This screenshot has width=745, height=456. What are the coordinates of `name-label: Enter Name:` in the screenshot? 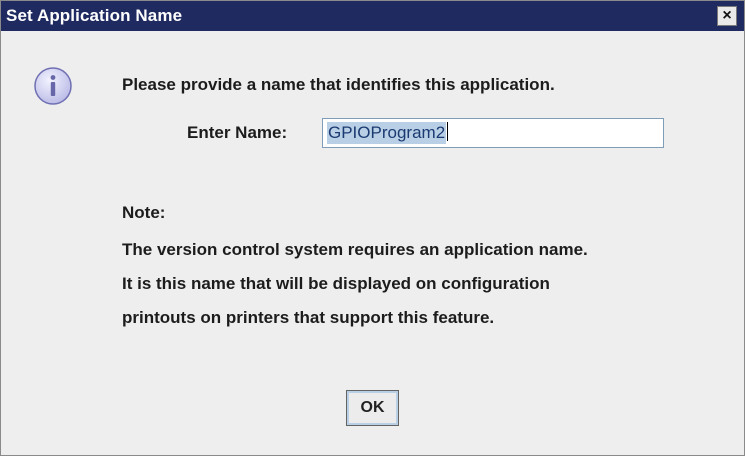 It's located at (237, 132).